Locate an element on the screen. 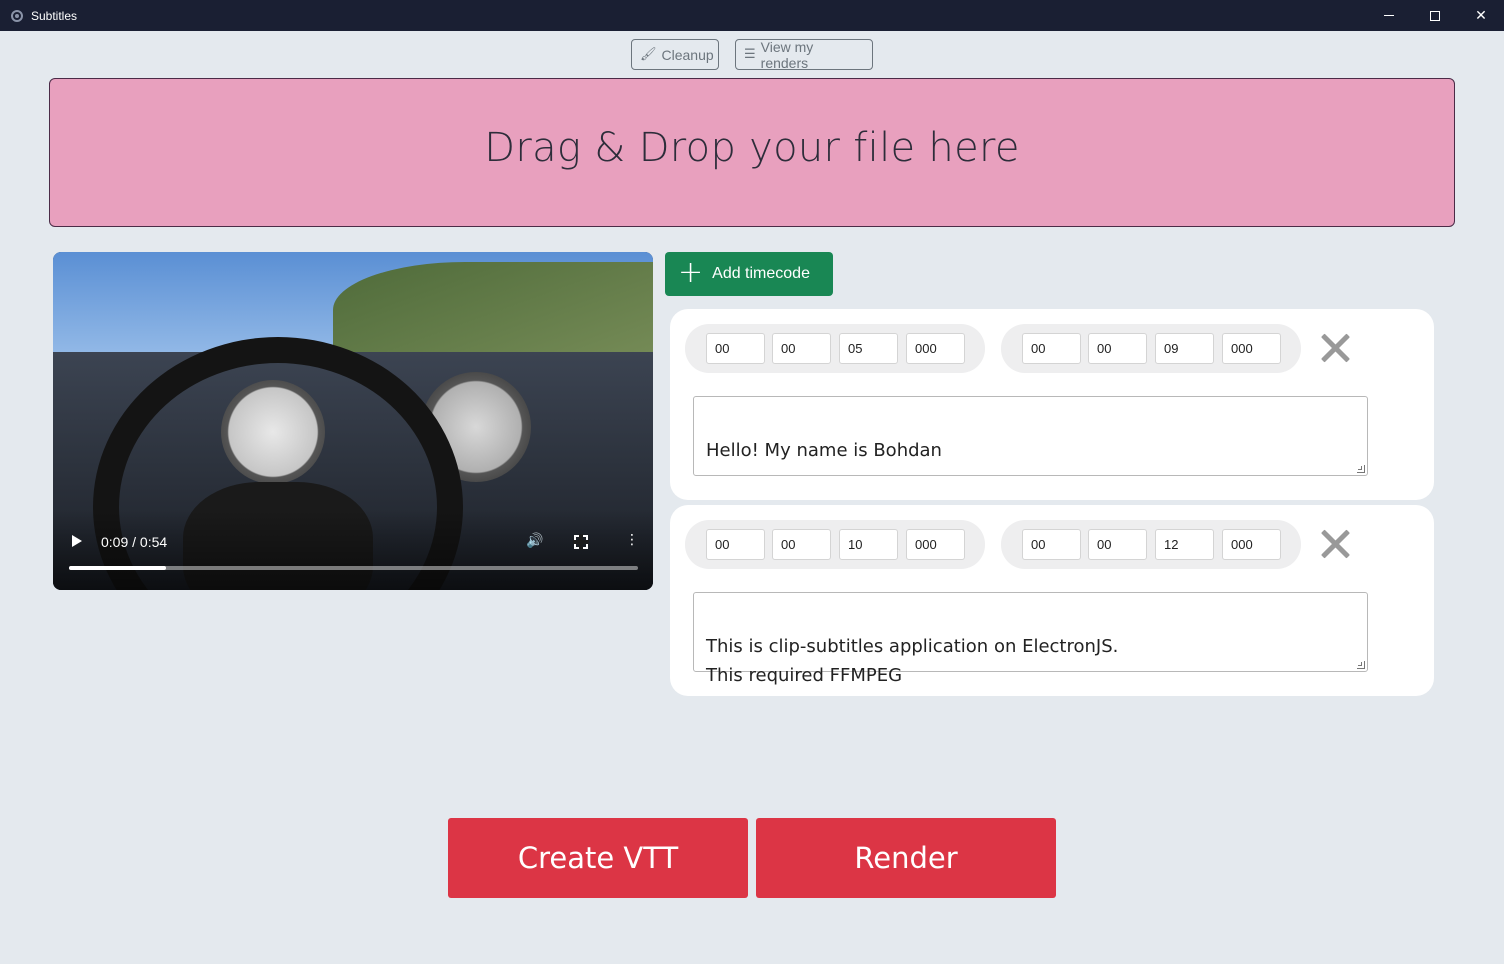  more-options-icon: ⋮ is located at coordinates (632, 540).